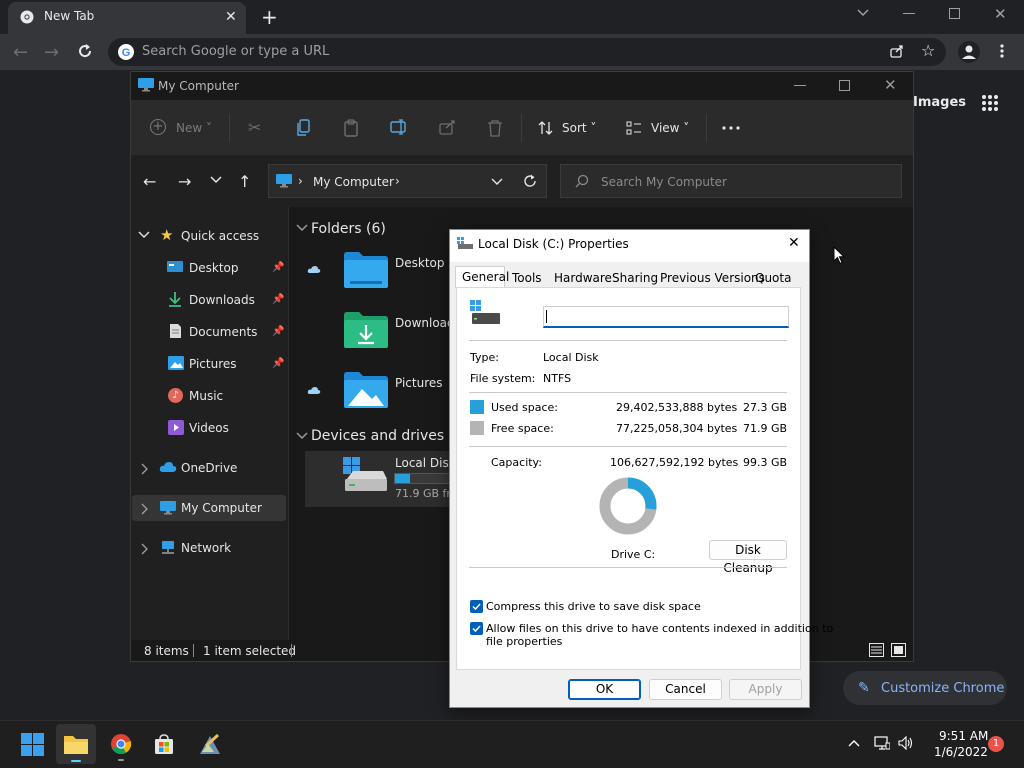 The height and width of the screenshot is (768, 1024). I want to click on more-menu-icon, so click(1002, 51).